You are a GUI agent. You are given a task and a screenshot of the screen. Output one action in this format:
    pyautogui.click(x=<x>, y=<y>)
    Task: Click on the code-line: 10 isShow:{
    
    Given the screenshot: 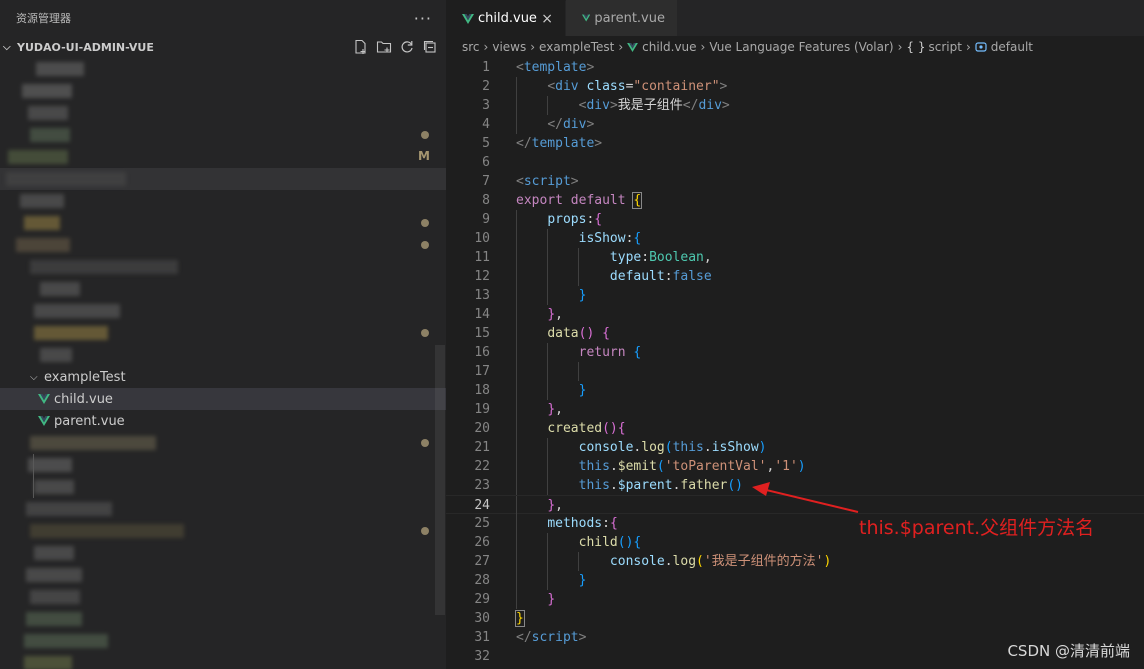 What is the action you would take?
    pyautogui.click(x=795, y=238)
    